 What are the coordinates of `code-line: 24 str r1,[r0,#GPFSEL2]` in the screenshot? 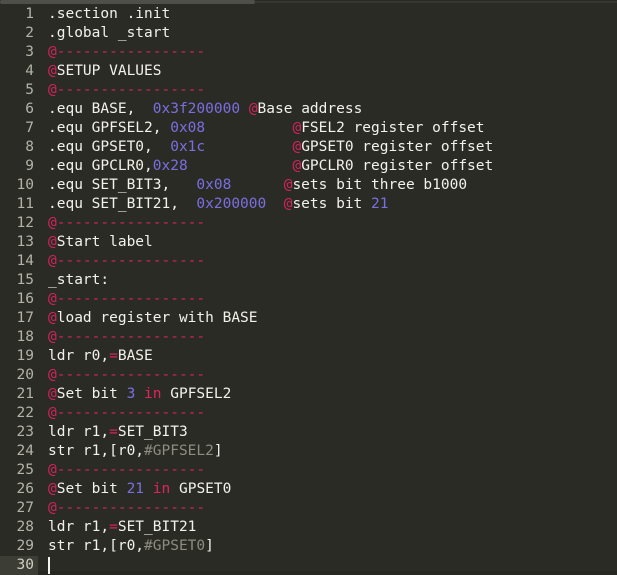 It's located at (308, 451).